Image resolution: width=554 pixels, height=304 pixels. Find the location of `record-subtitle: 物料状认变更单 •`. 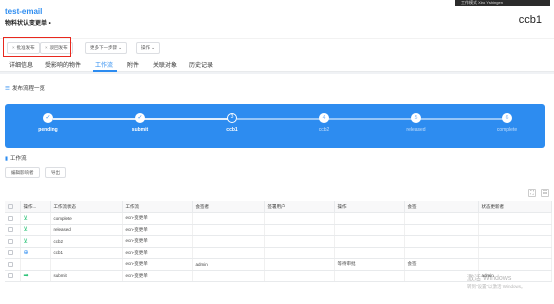

record-subtitle: 物料状认变更单 • is located at coordinates (28, 22).